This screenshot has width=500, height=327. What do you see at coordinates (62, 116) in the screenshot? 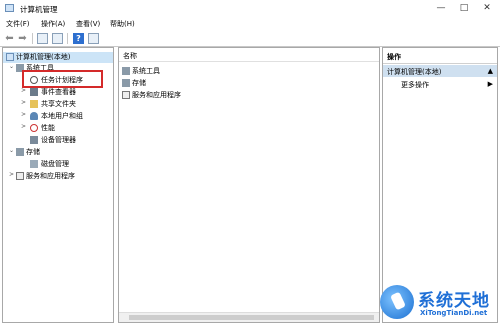
I see `tree-item-label: 本地用户和组` at bounding box center [62, 116].